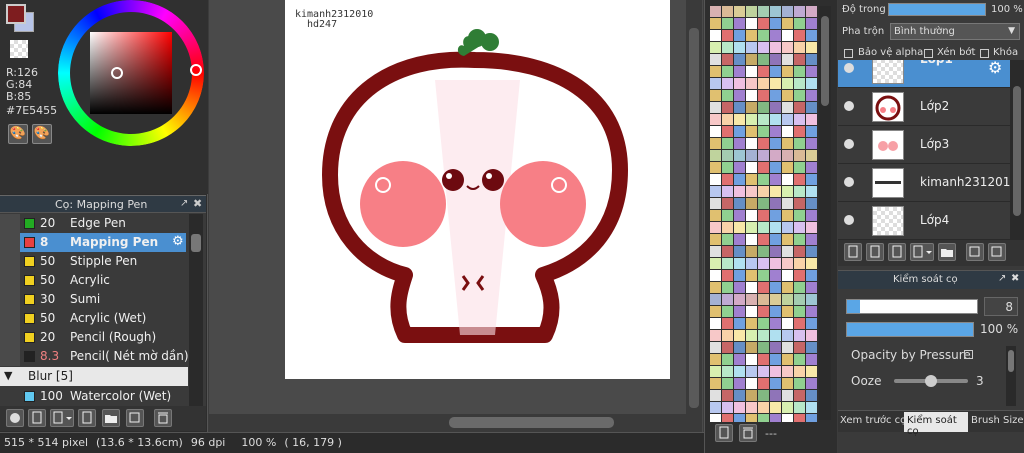 This screenshot has height=453, width=1024. Describe the element at coordinates (103, 261) in the screenshot. I see `brush-item: 50 Stipple Pen` at that location.